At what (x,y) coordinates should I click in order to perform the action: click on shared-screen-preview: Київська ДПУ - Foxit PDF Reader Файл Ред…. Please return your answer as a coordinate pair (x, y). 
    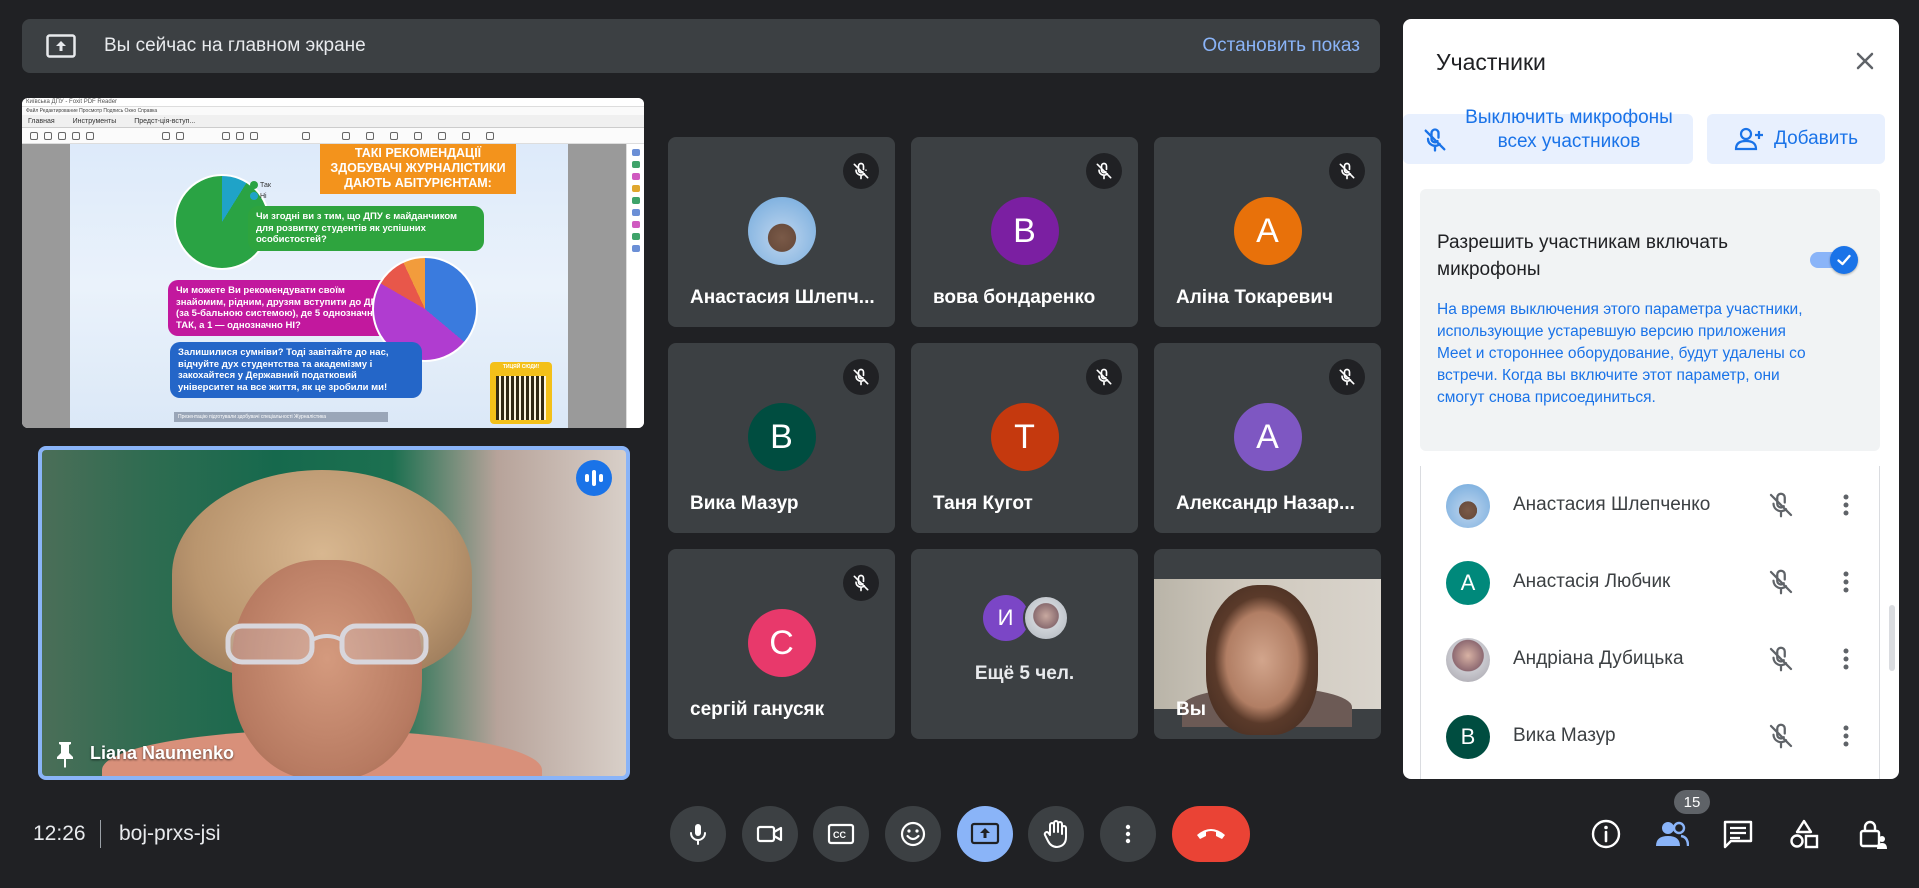
    Looking at the image, I should click on (333, 263).